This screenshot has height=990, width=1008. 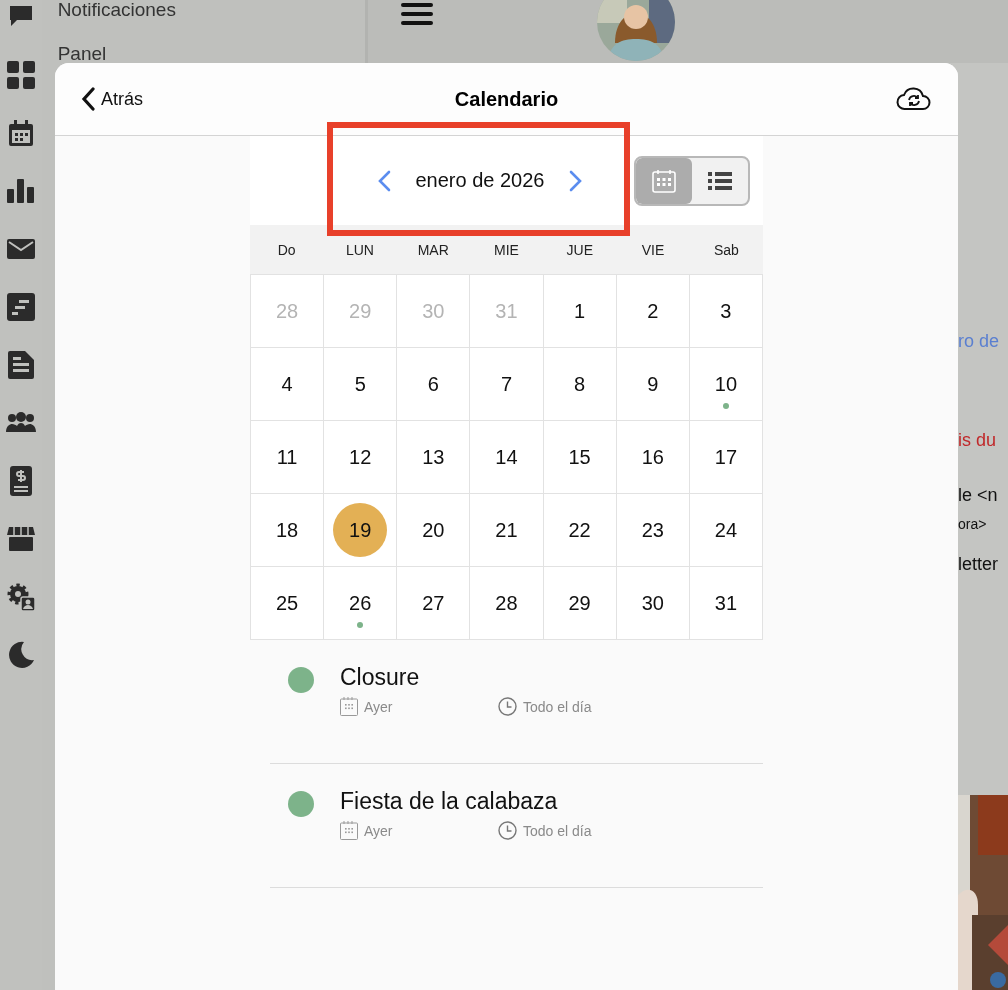 I want to click on day-cell: 29, so click(x=580, y=603).